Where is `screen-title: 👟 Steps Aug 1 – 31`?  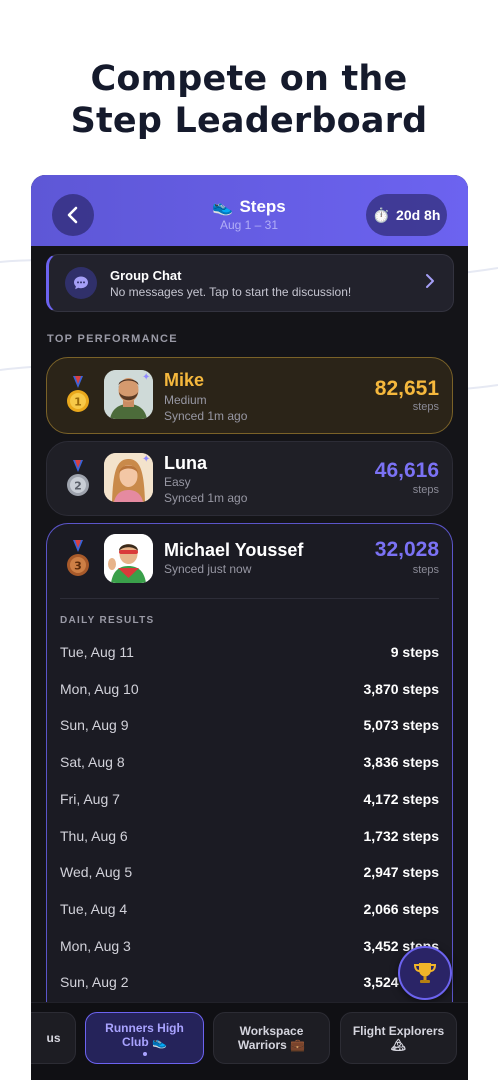 screen-title: 👟 Steps Aug 1 – 31 is located at coordinates (249, 214).